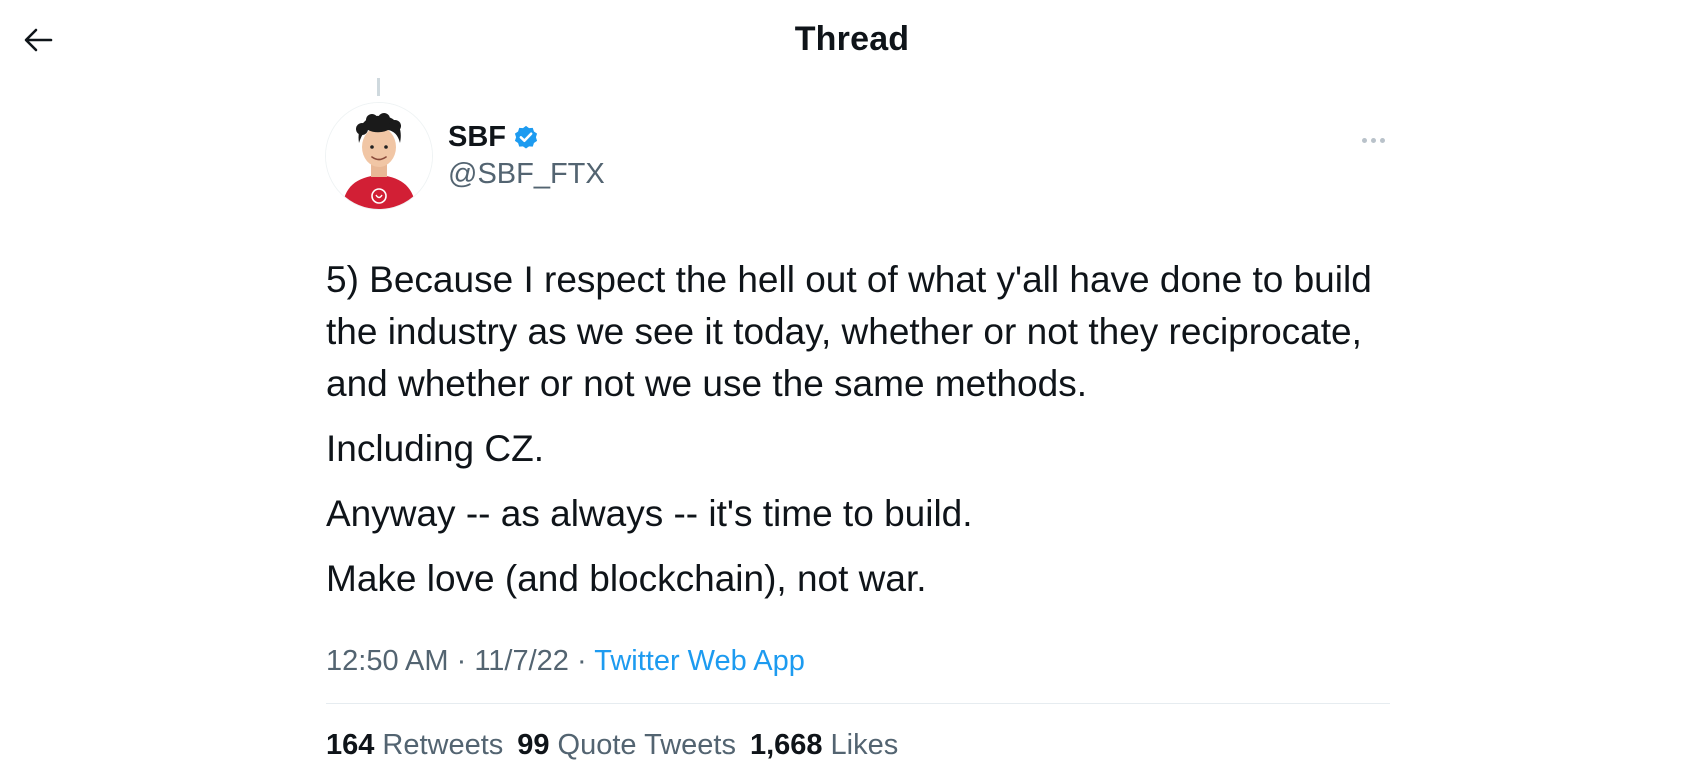 The image size is (1704, 775). What do you see at coordinates (824, 745) in the screenshot?
I see `likes-stat: 1,668 Likes` at bounding box center [824, 745].